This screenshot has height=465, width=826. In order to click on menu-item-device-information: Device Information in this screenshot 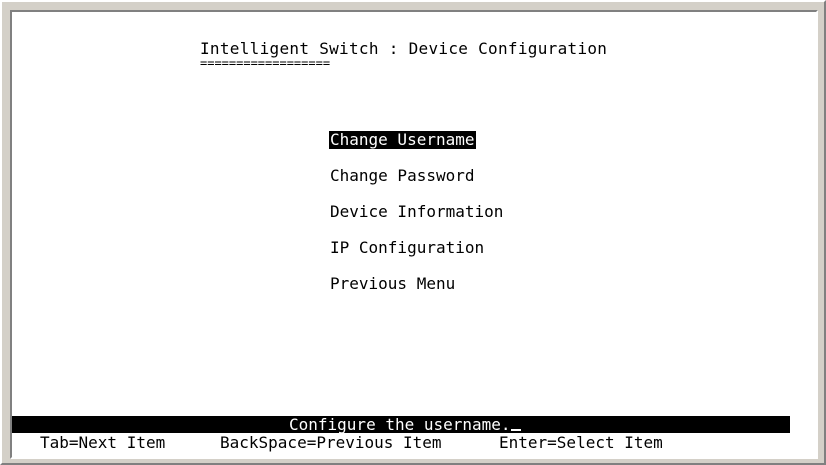, I will do `click(416, 212)`.